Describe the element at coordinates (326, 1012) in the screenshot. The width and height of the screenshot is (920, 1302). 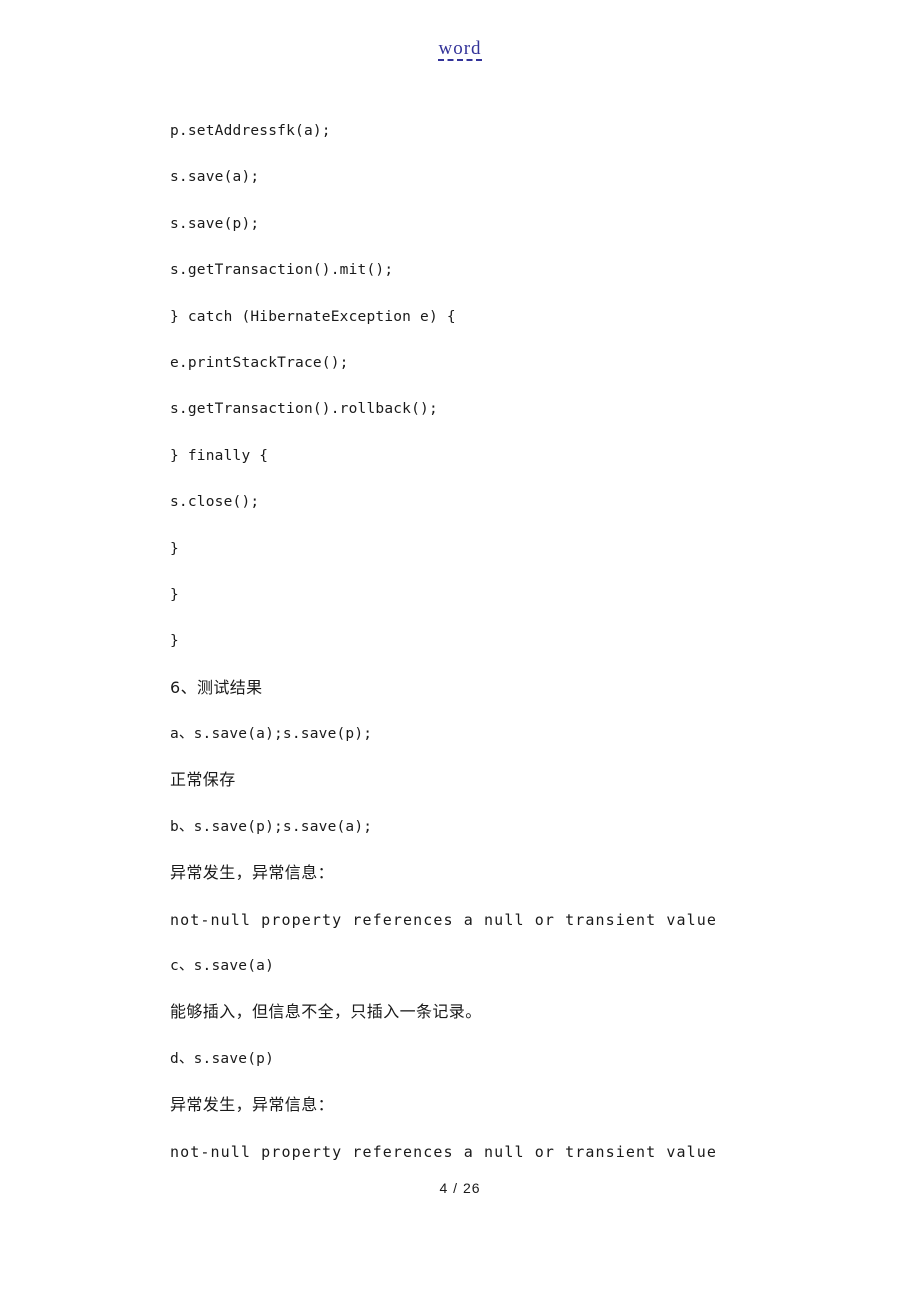
I see `document-line: 能够插入，但信息不全，只插入一条记录。` at that location.